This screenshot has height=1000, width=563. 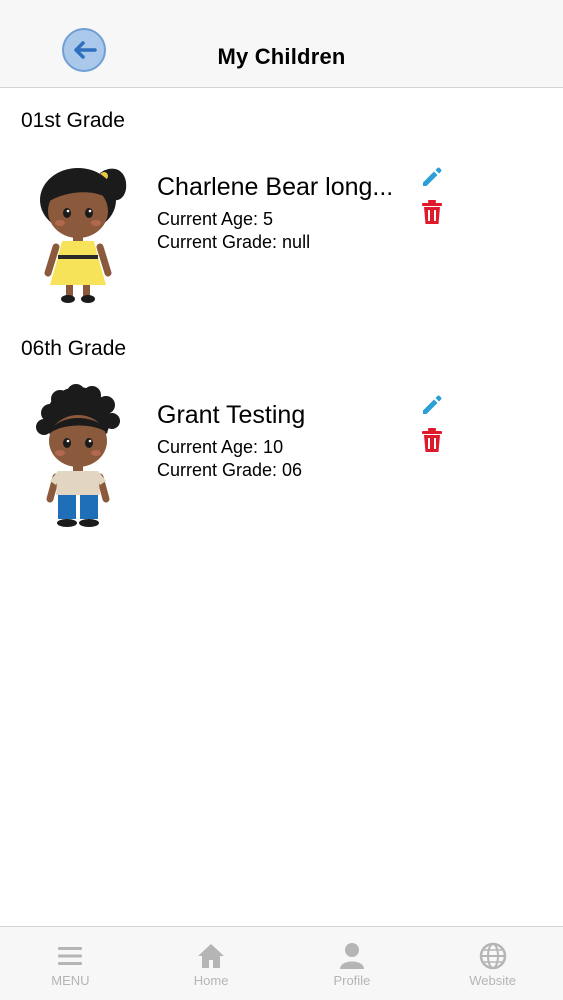 I want to click on profile-icon, so click(x=351, y=956).